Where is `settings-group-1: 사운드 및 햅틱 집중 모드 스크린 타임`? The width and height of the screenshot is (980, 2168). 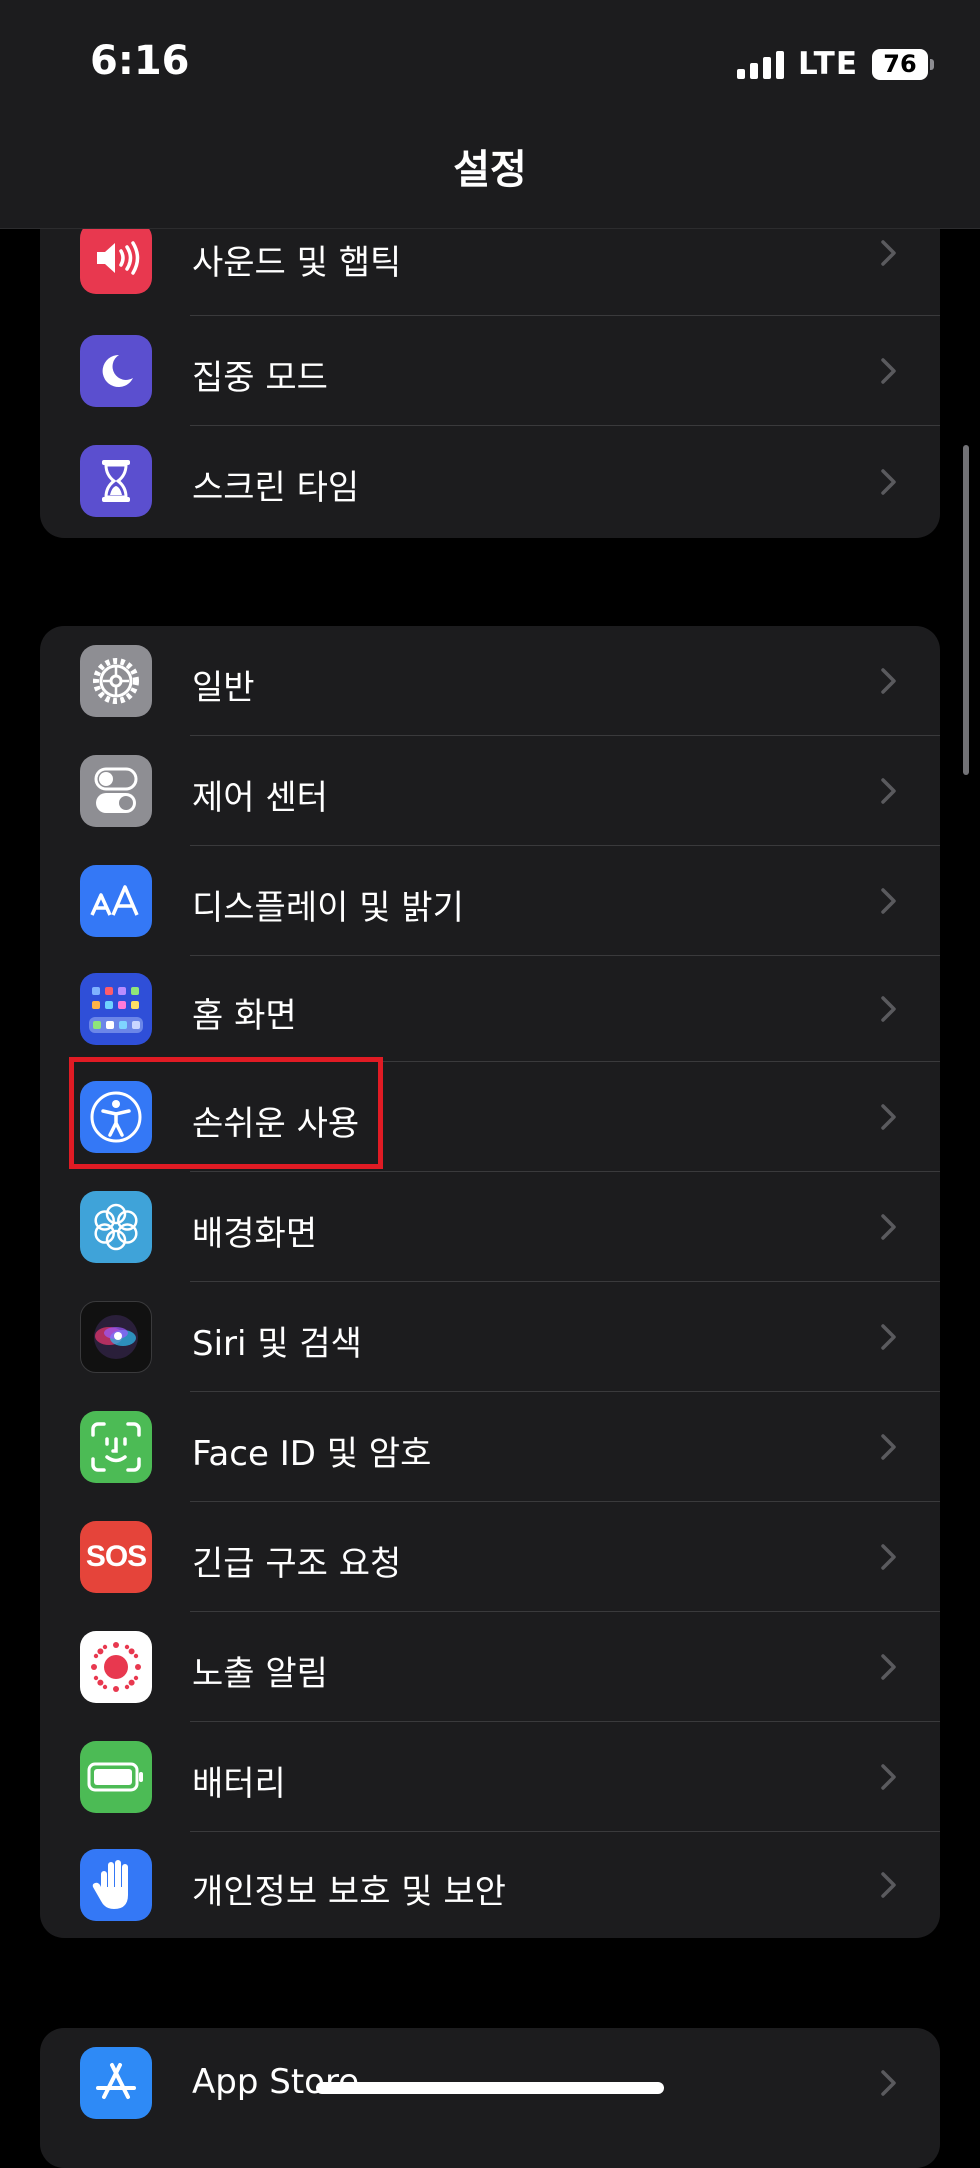
settings-group-1: 사운드 및 햅틱 집중 모드 스크린 타임 is located at coordinates (490, 364).